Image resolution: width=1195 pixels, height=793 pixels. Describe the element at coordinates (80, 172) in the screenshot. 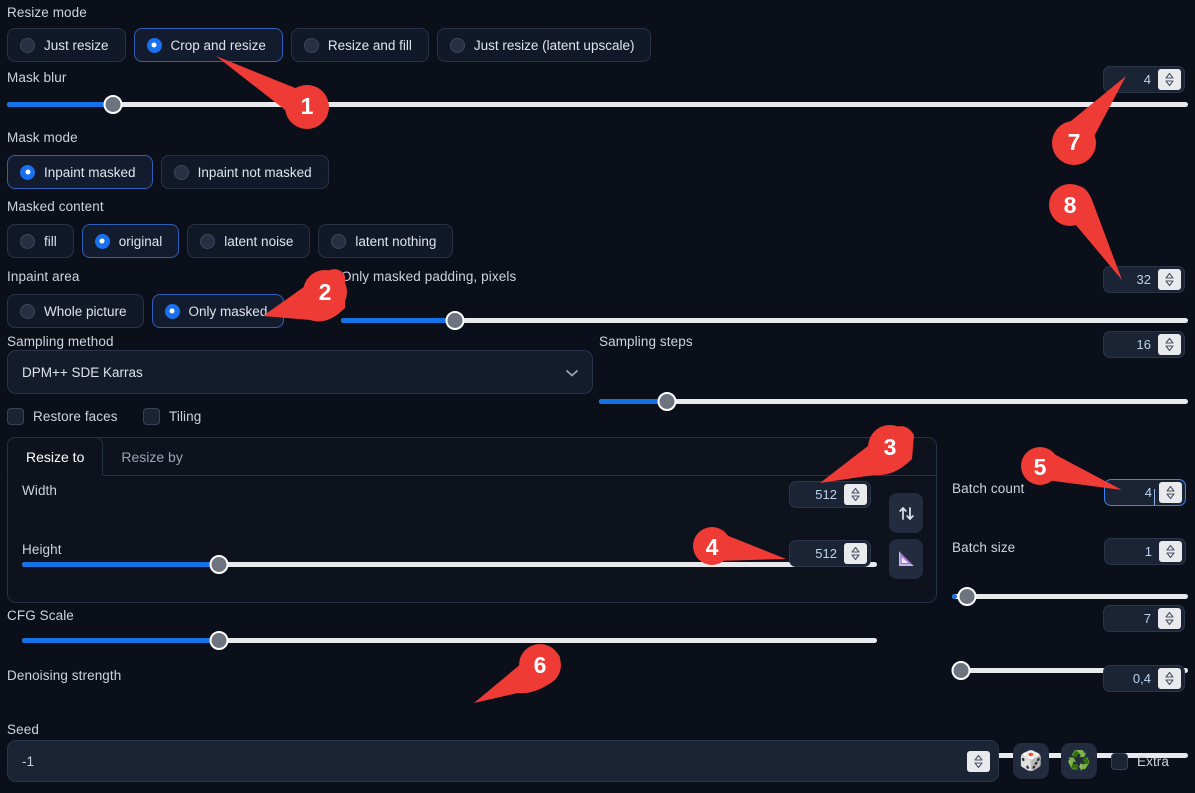

I see `radio-inpaint-masked: Inpaint masked` at that location.